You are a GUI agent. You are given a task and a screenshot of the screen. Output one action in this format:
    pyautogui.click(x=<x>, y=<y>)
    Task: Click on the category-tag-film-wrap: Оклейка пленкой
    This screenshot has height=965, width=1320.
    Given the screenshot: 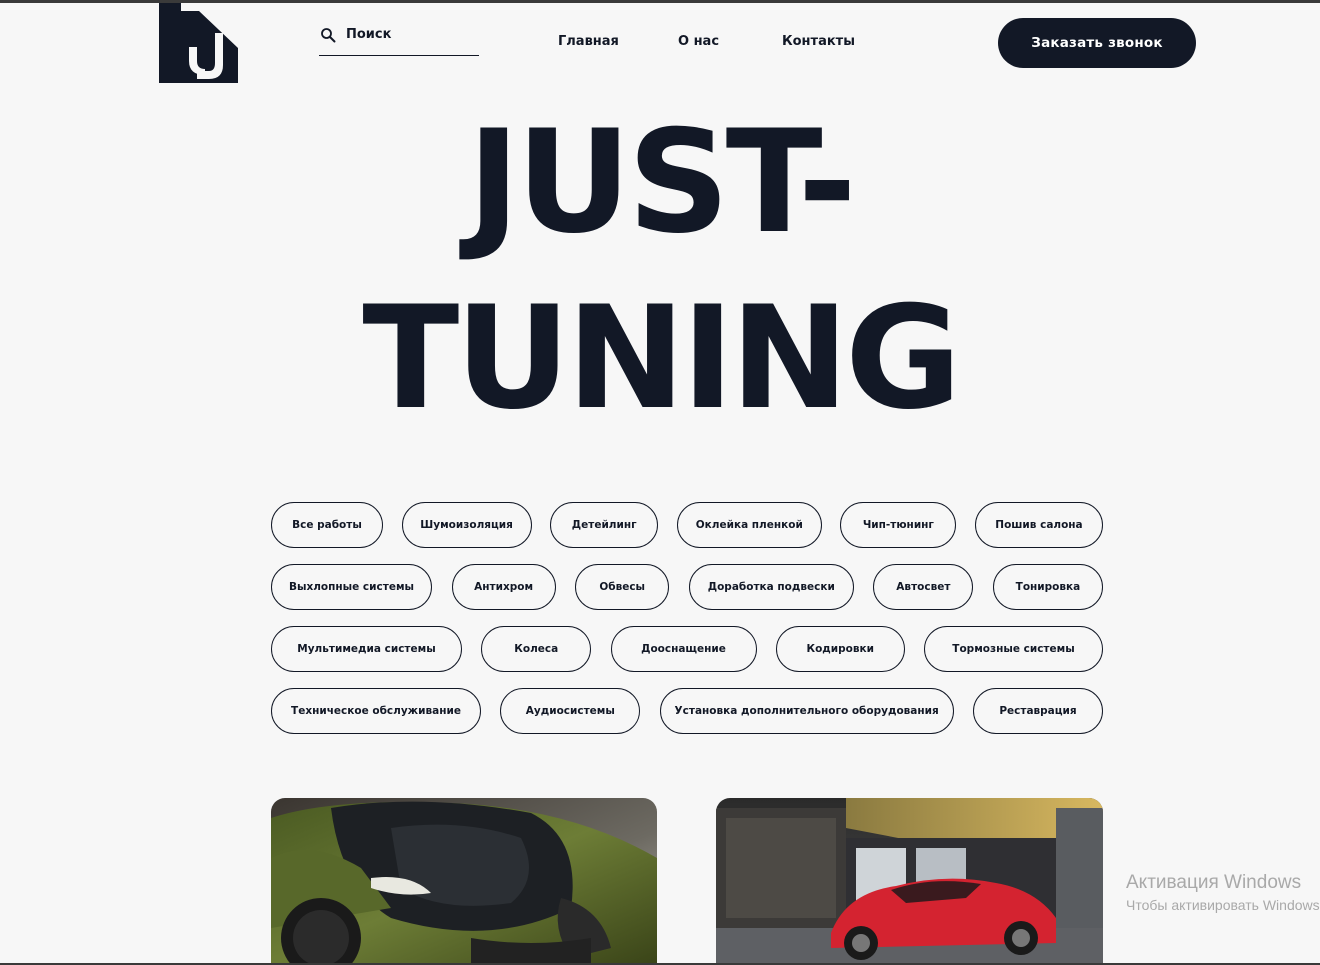 What is the action you would take?
    pyautogui.click(x=749, y=525)
    